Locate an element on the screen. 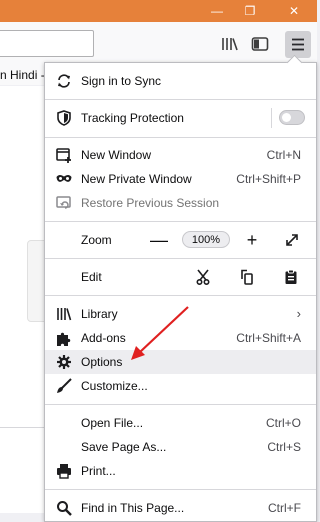  zoom-out-button: — is located at coordinates (159, 240).